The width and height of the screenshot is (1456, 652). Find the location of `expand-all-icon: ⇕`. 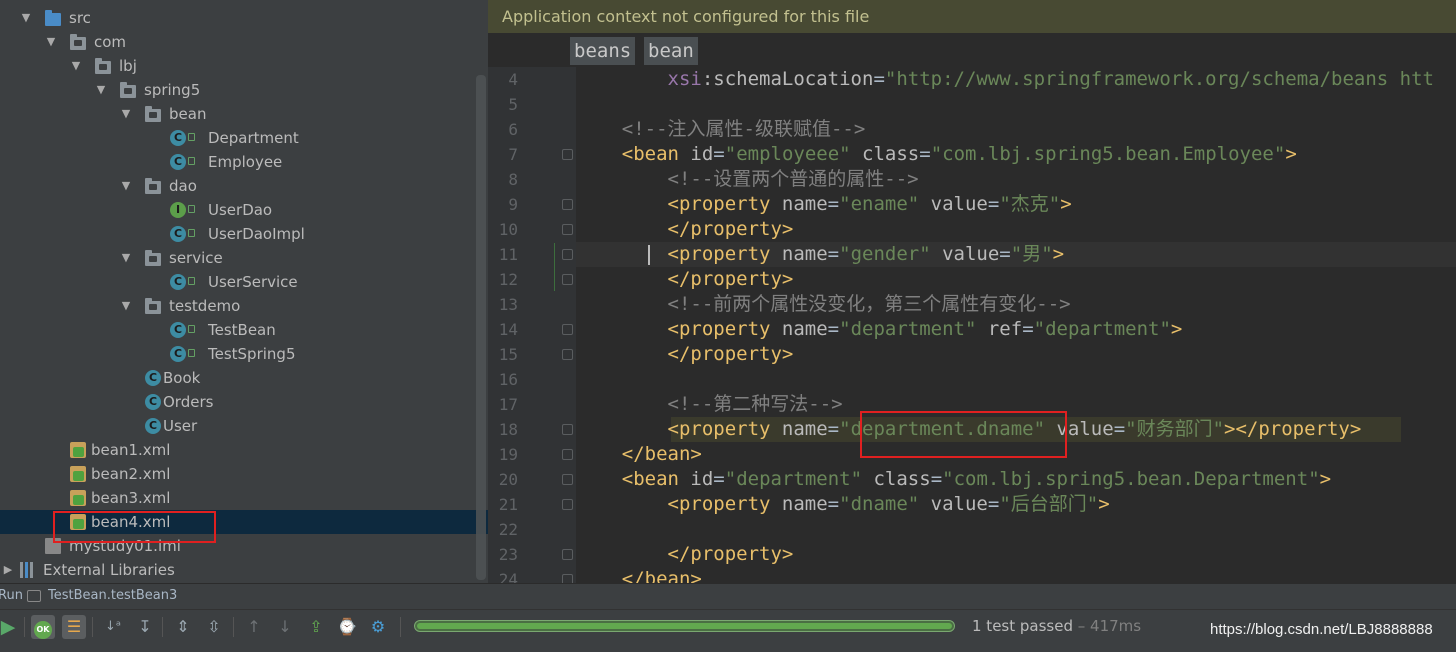

expand-all-icon: ⇕ is located at coordinates (183, 627).